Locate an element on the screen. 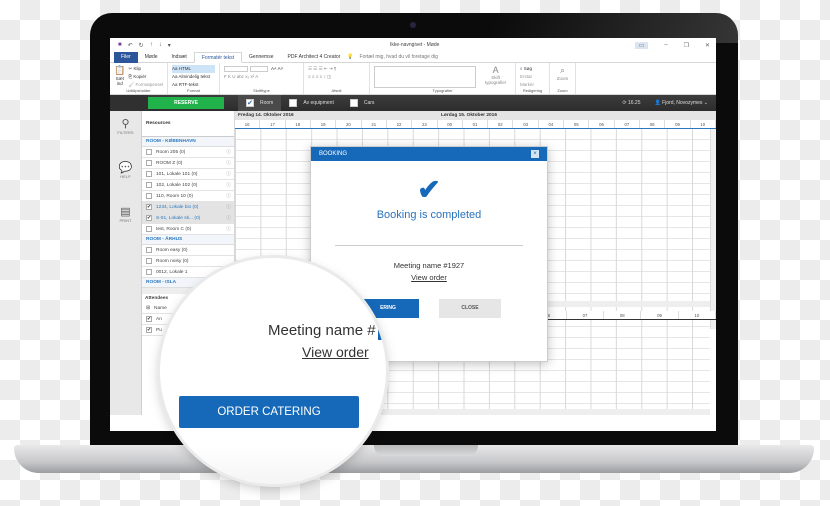 The image size is (830, 506). modal-title: BOOKING is located at coordinates (333, 154).